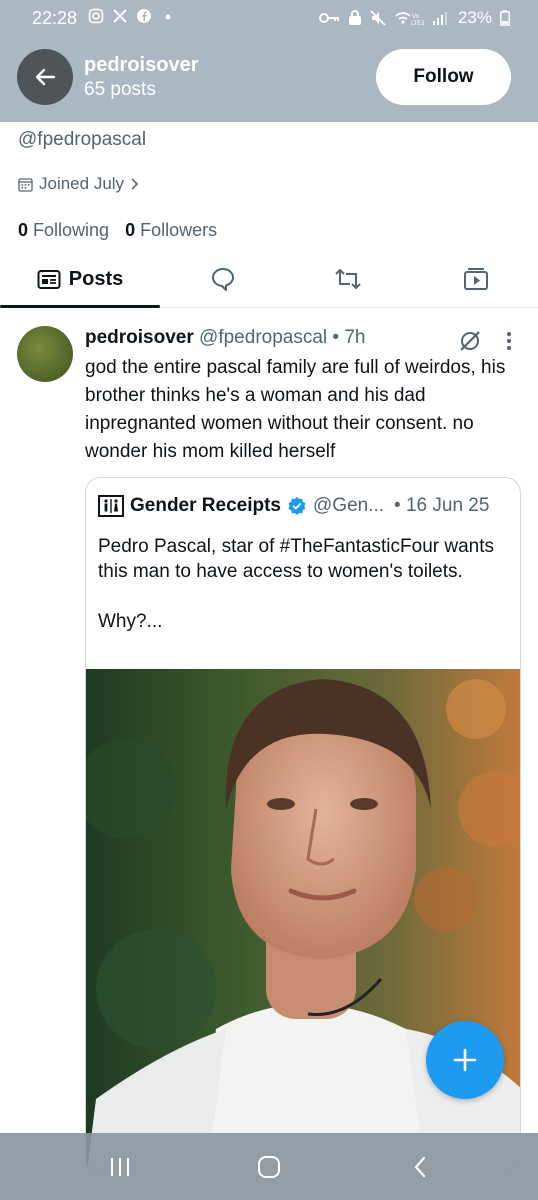 This screenshot has height=1200, width=538. Describe the element at coordinates (55, 18) in the screenshot. I see `status-time: 22:28` at that location.